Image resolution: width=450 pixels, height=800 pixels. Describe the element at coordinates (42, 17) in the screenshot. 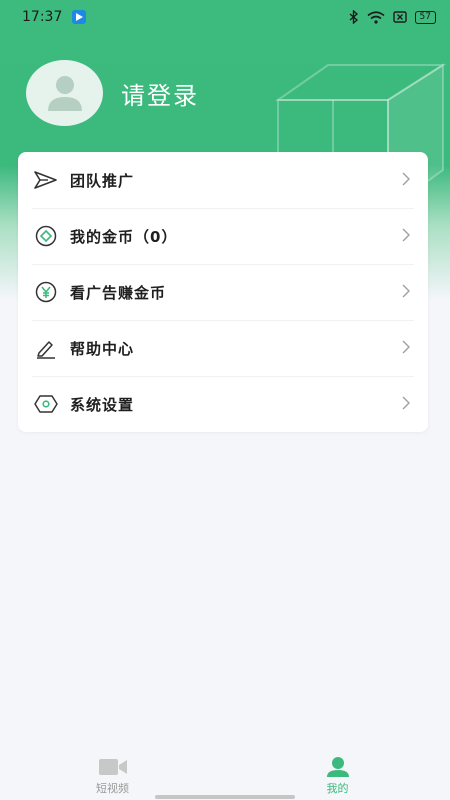

I see `status-time: 17:37` at that location.